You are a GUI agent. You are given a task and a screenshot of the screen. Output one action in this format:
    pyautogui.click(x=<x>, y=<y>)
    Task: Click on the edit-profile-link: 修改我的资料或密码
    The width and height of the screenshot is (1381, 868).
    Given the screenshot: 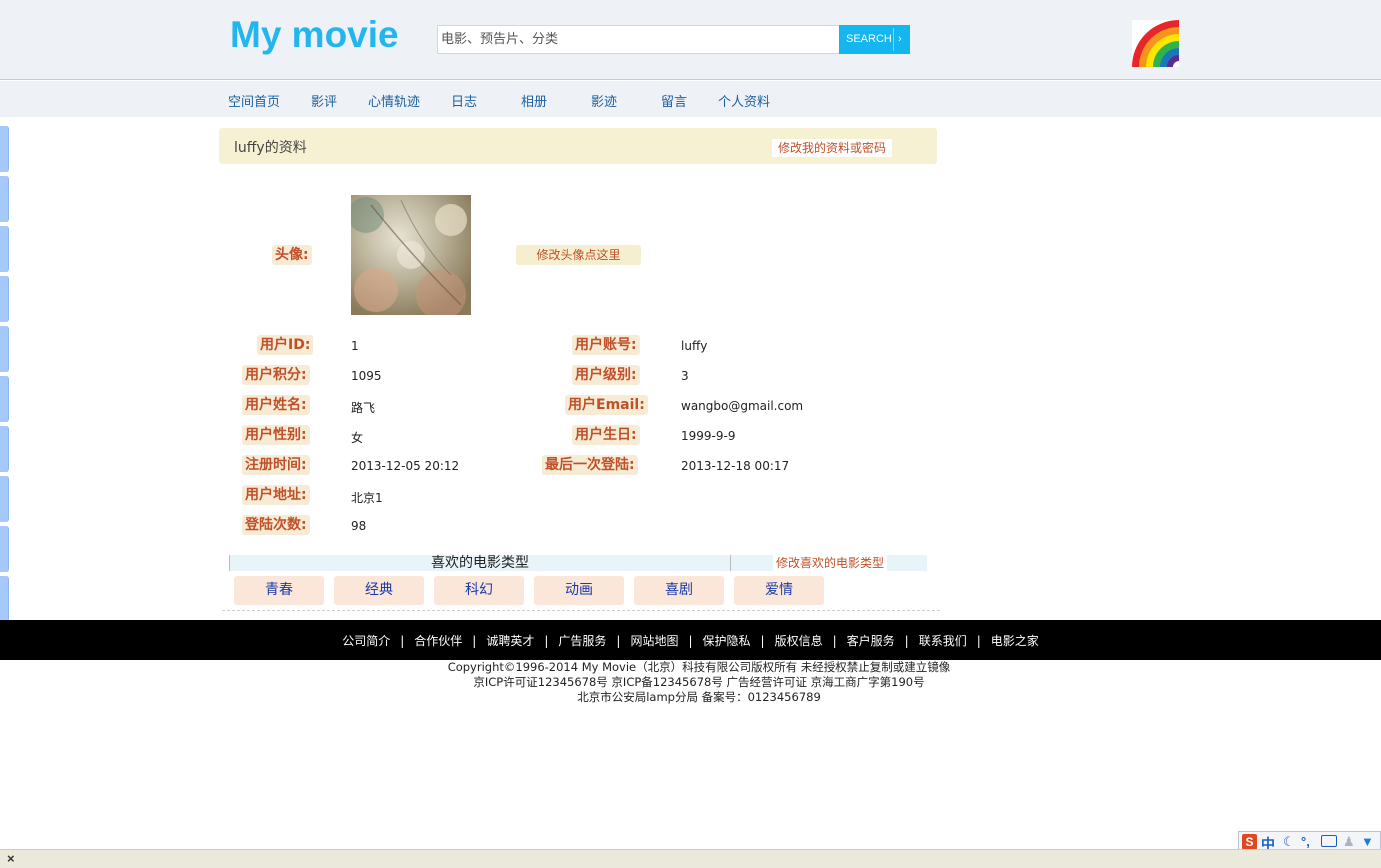 What is the action you would take?
    pyautogui.click(x=832, y=148)
    